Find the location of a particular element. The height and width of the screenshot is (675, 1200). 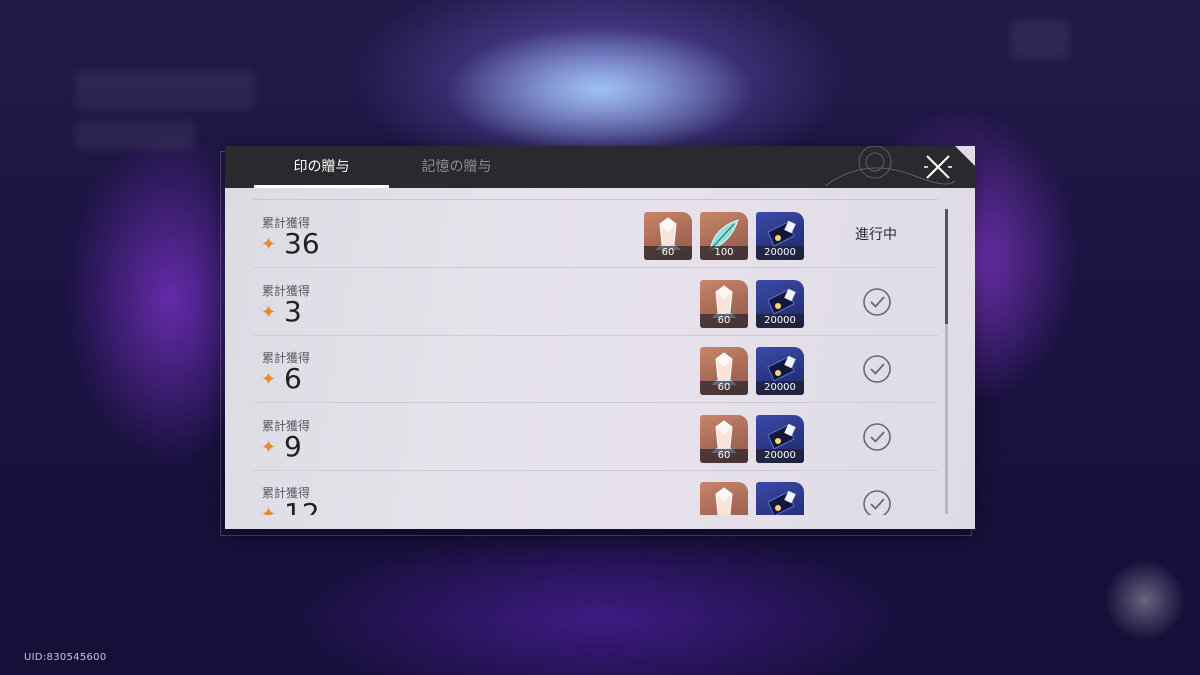

row-threshold-value: 6 is located at coordinates (293, 378).